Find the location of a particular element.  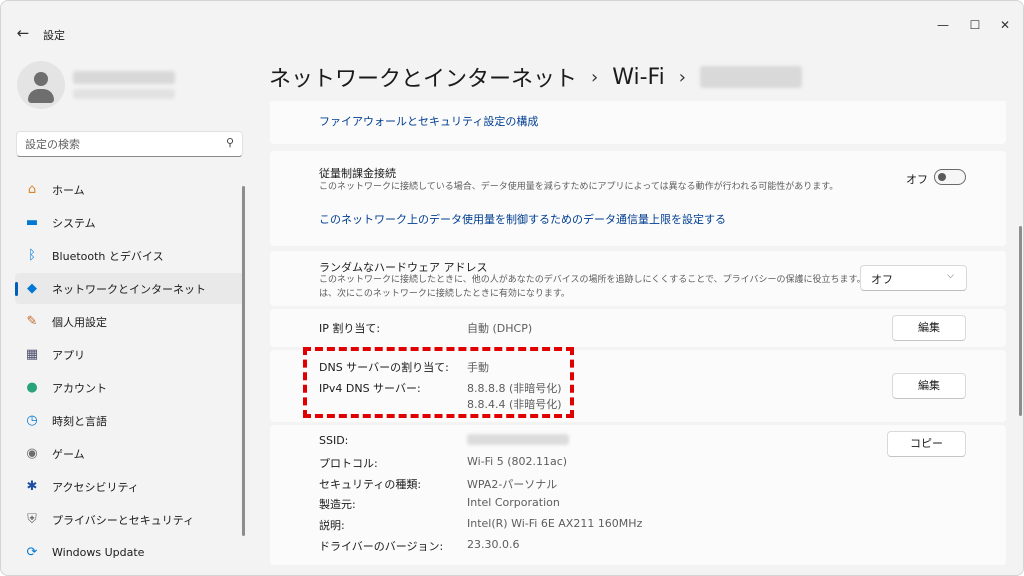

sidebar-item-2: ᛒ Bluetooth とデバイス is located at coordinates (130, 255).